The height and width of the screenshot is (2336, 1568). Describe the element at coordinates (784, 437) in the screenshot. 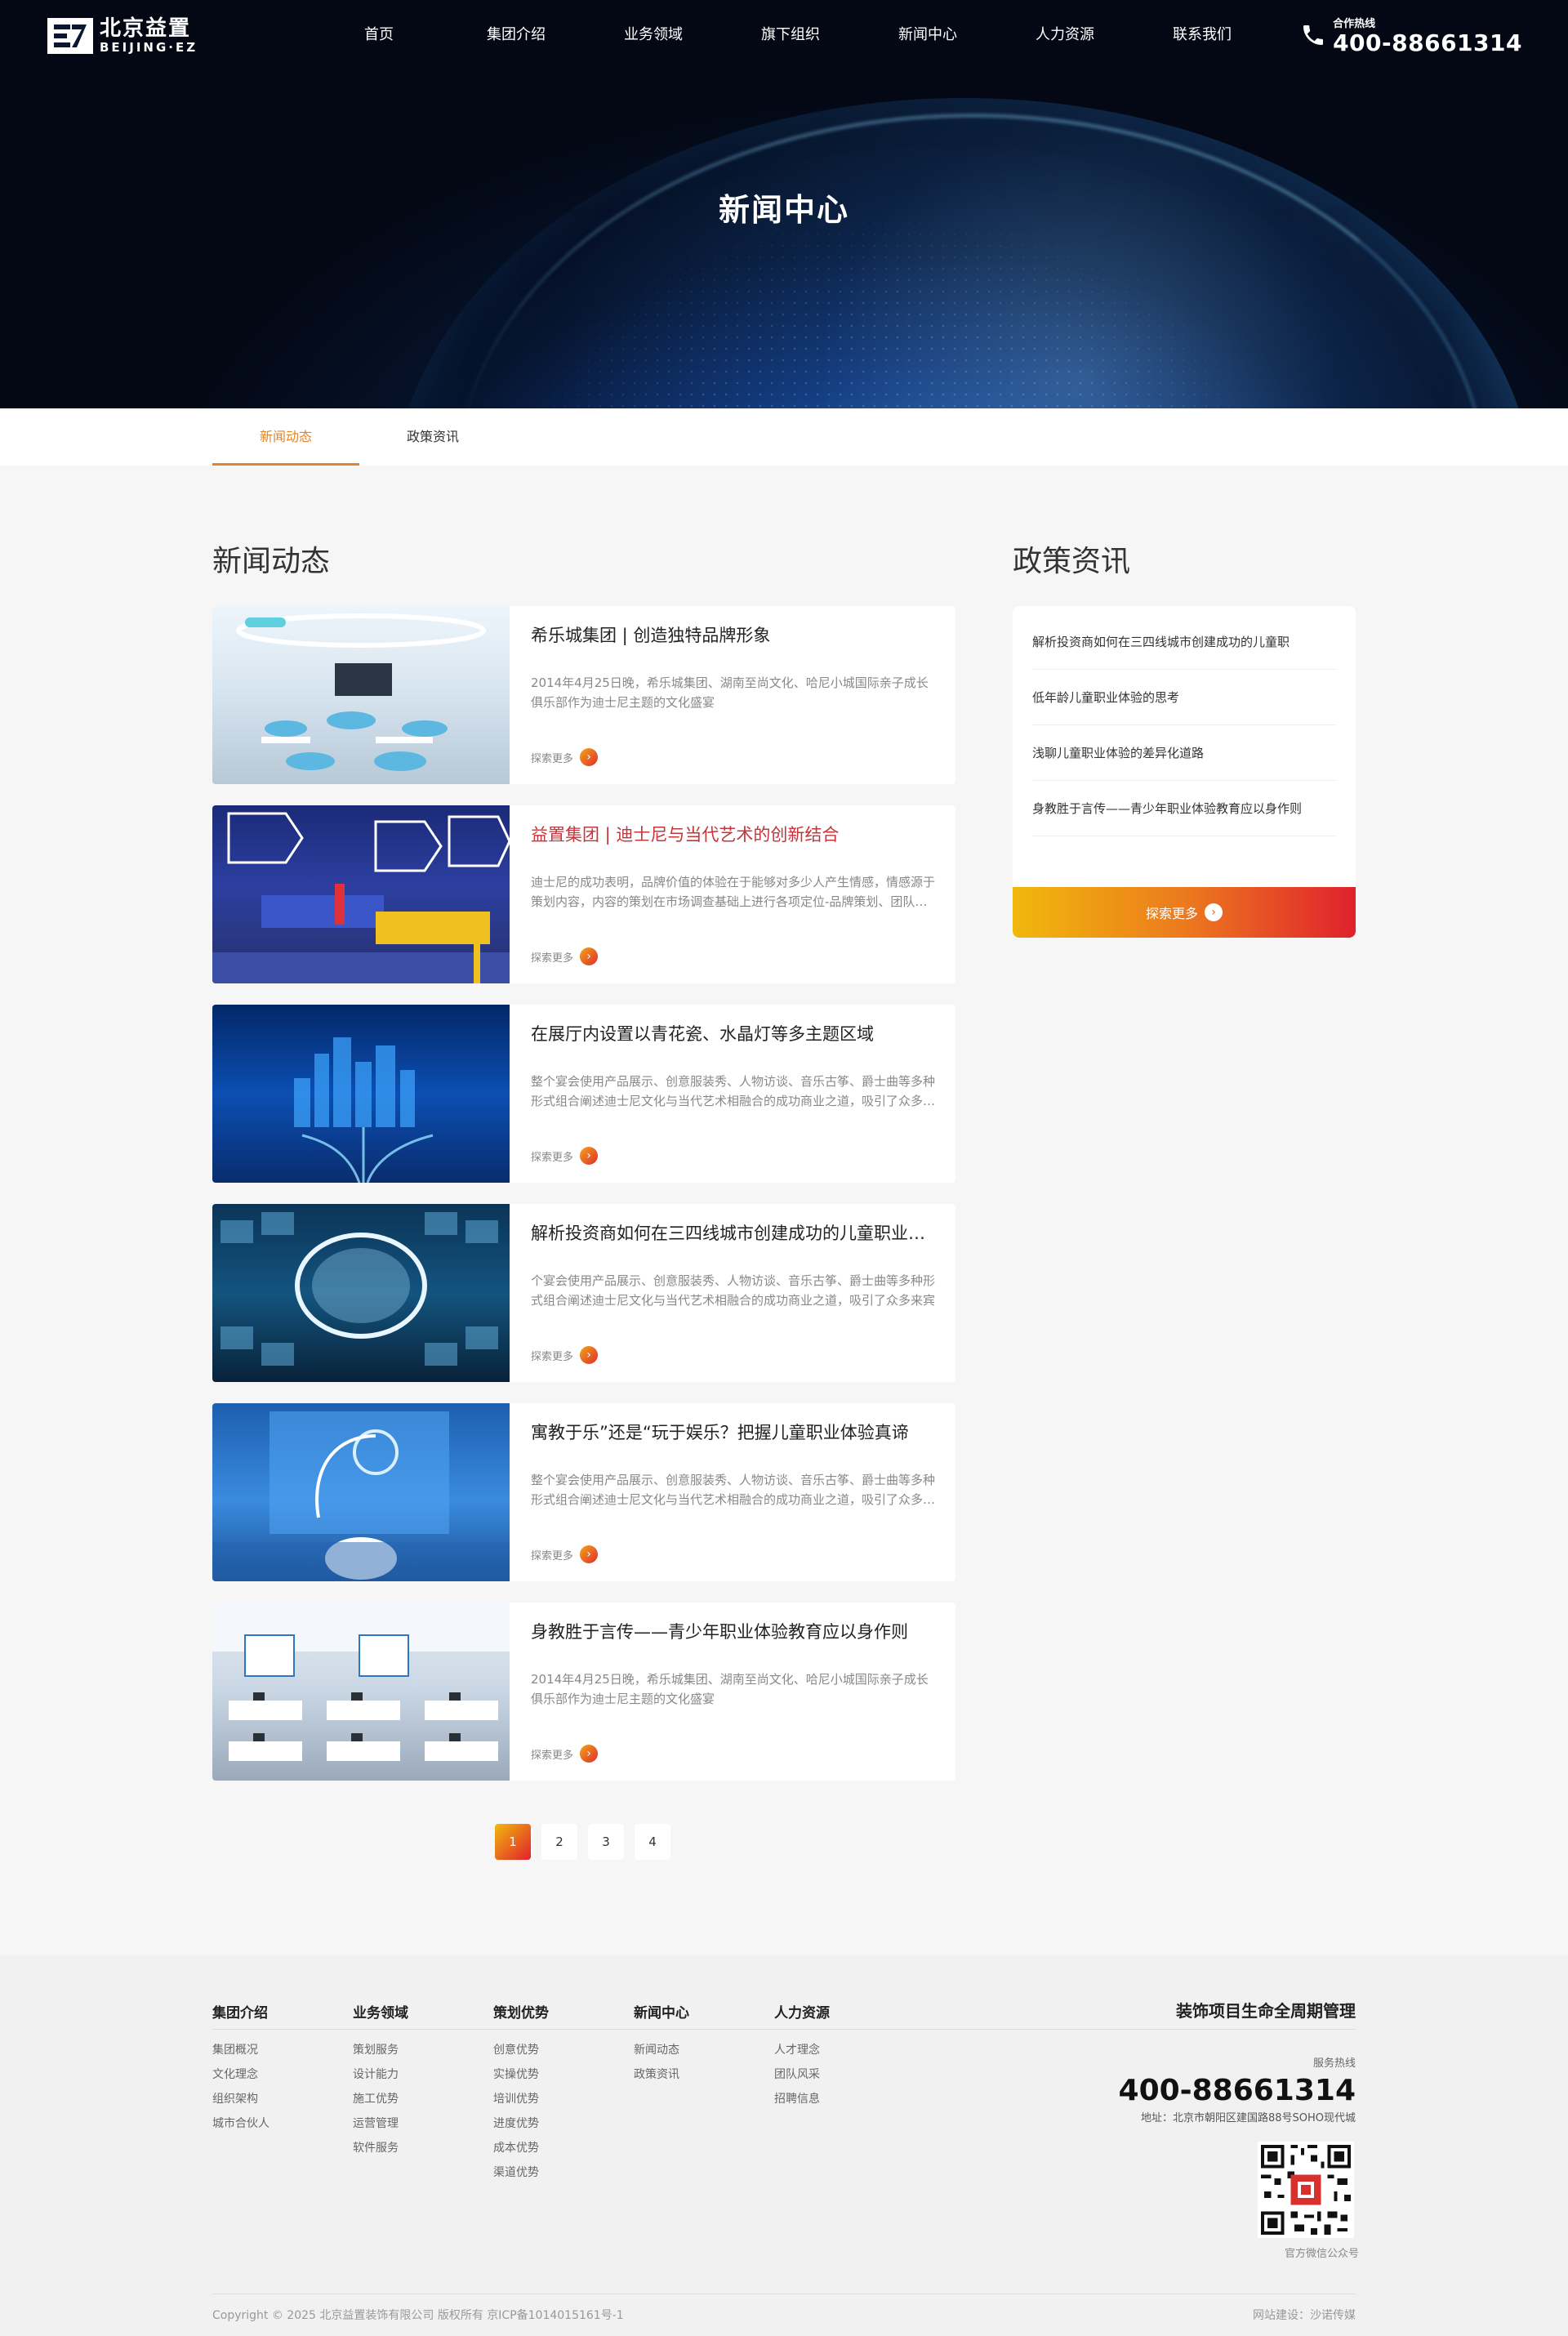

I see `category-tabs: 新闻动态 政策资讯` at that location.